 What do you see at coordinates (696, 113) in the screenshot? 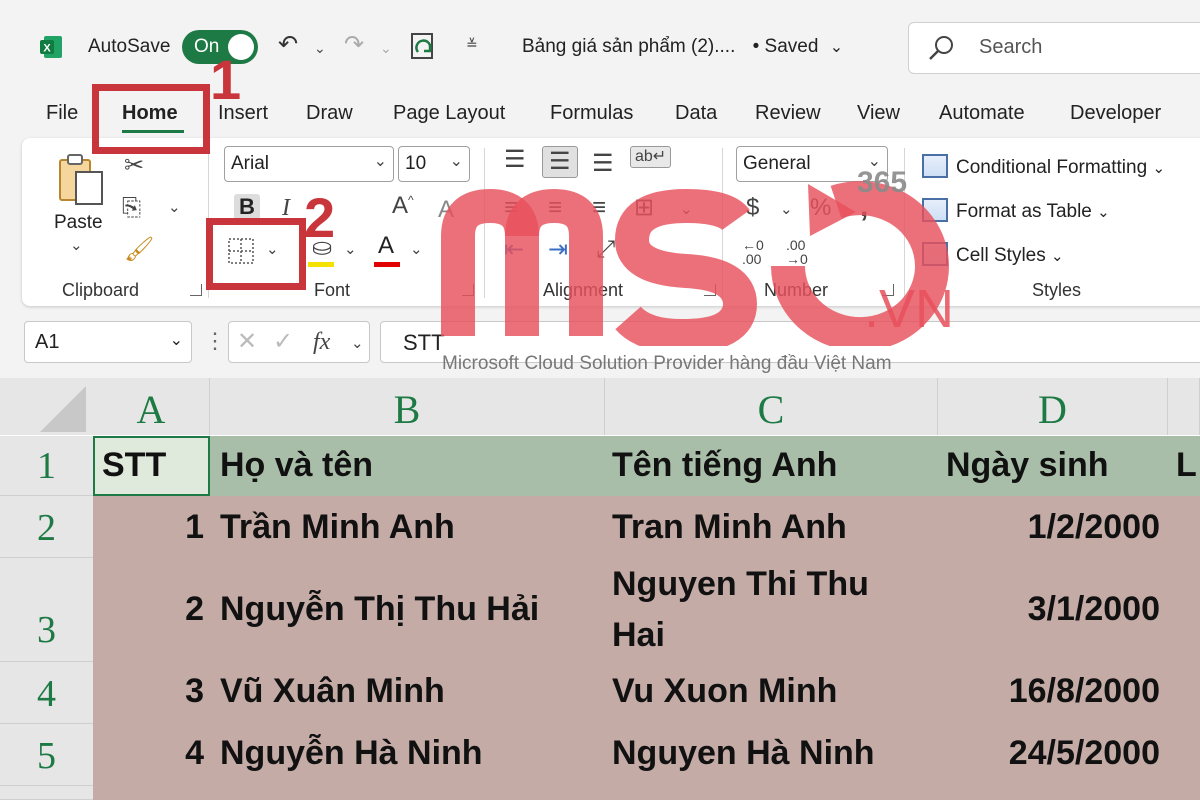
I see `tab-data: Data` at bounding box center [696, 113].